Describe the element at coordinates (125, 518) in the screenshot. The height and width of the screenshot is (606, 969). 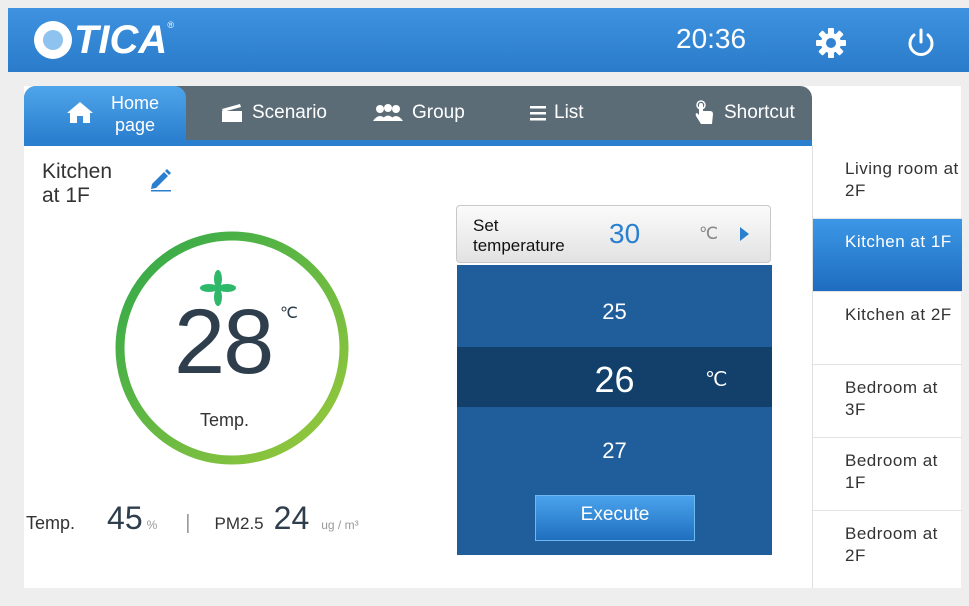
I see `humidity-value: 45` at that location.